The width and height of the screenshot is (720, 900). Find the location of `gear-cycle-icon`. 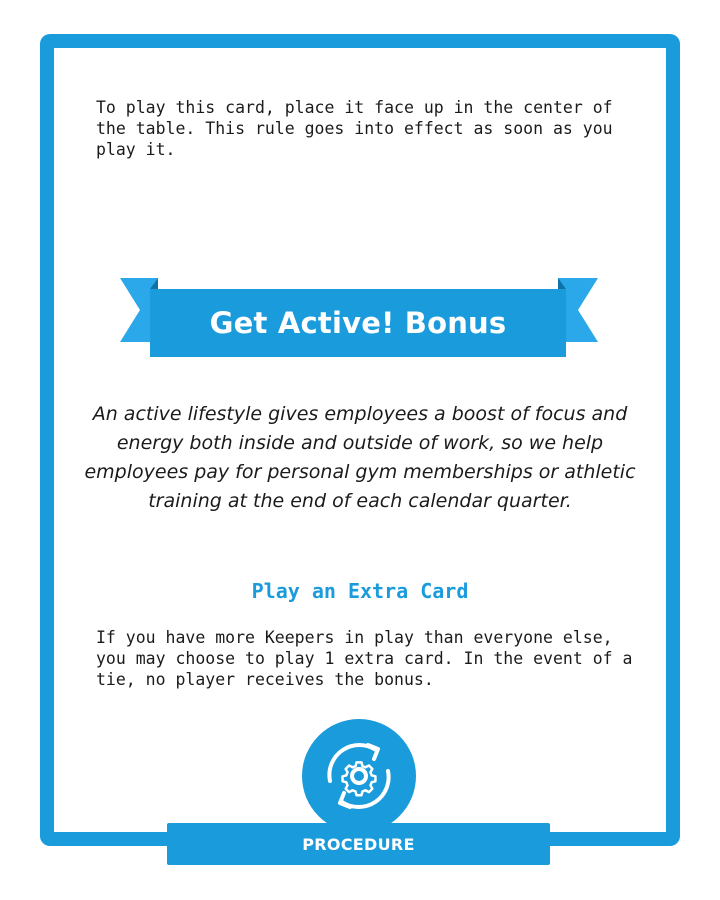

gear-cycle-icon is located at coordinates (359, 776).